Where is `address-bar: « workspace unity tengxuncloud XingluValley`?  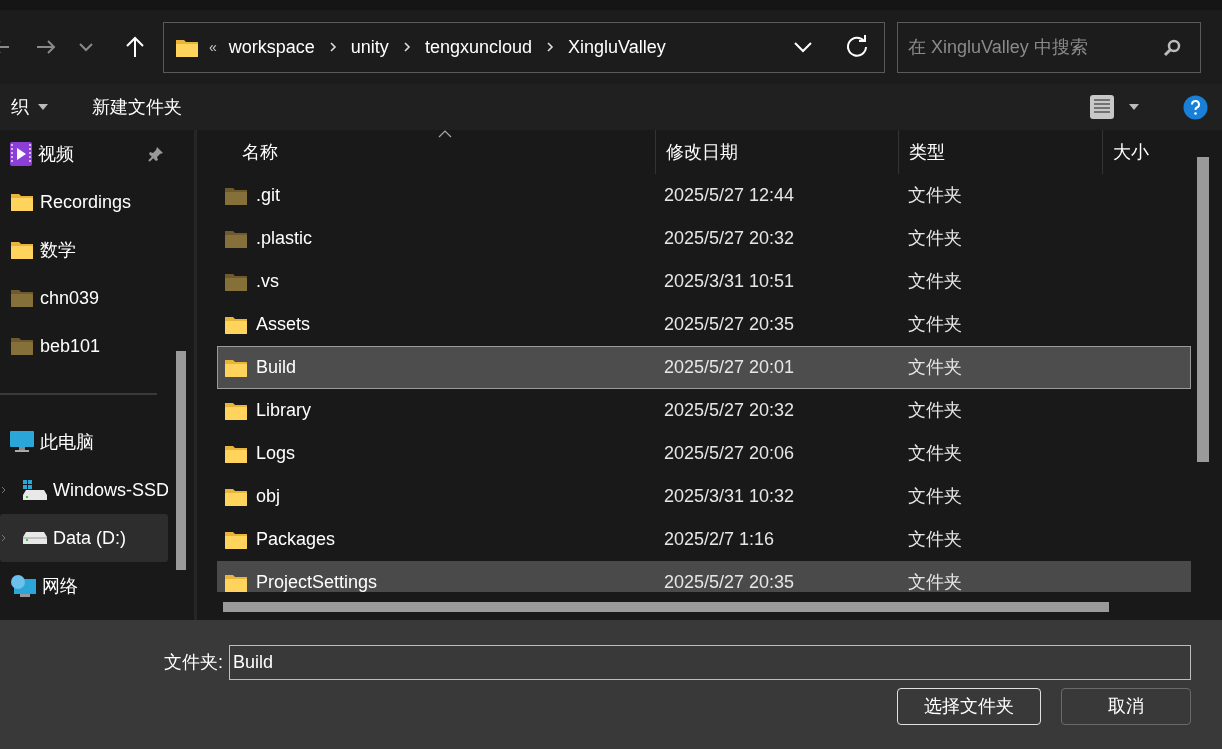 address-bar: « workspace unity tengxuncloud XingluValley is located at coordinates (524, 47).